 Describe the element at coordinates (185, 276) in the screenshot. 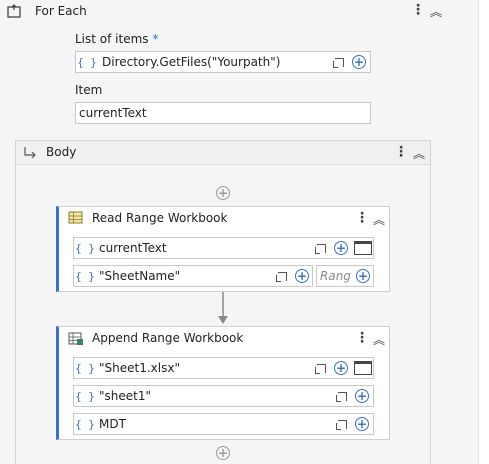

I see `read-range-sheet-value: "SheetName"` at that location.